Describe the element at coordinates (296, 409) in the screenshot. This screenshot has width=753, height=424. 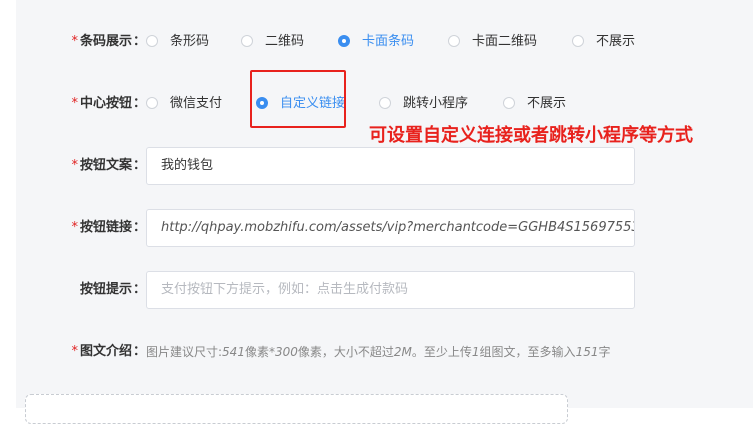
I see `upload-area` at that location.